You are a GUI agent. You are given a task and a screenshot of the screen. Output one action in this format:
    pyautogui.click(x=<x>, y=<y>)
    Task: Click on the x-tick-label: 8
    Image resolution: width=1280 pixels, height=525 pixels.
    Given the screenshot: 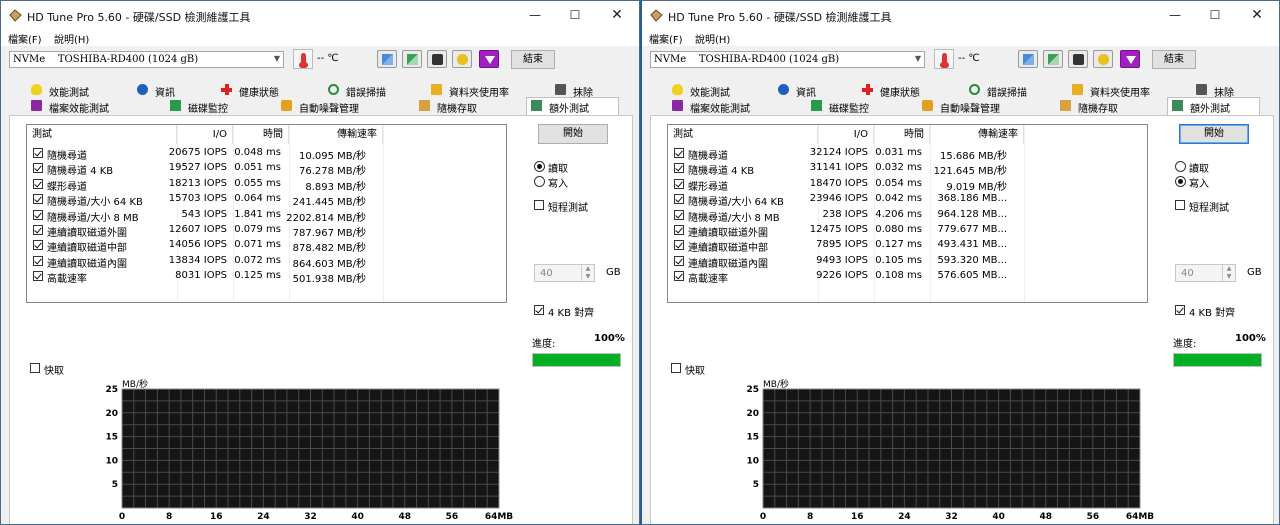 What is the action you would take?
    pyautogui.click(x=169, y=517)
    